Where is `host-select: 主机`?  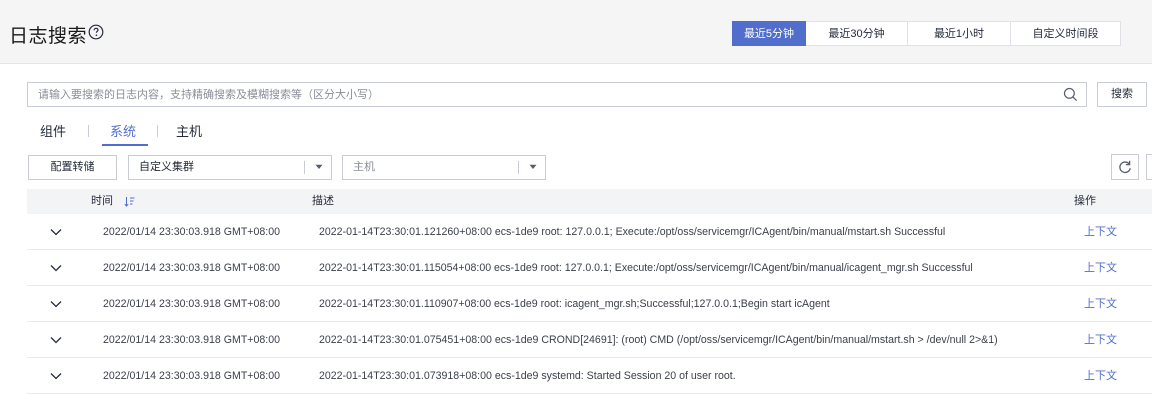
host-select: 主机 is located at coordinates (444, 167).